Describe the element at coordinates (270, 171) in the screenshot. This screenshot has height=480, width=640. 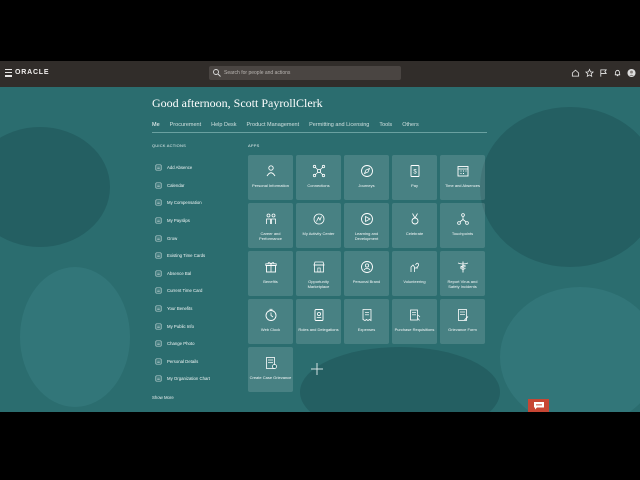
I see `person-icon` at that location.